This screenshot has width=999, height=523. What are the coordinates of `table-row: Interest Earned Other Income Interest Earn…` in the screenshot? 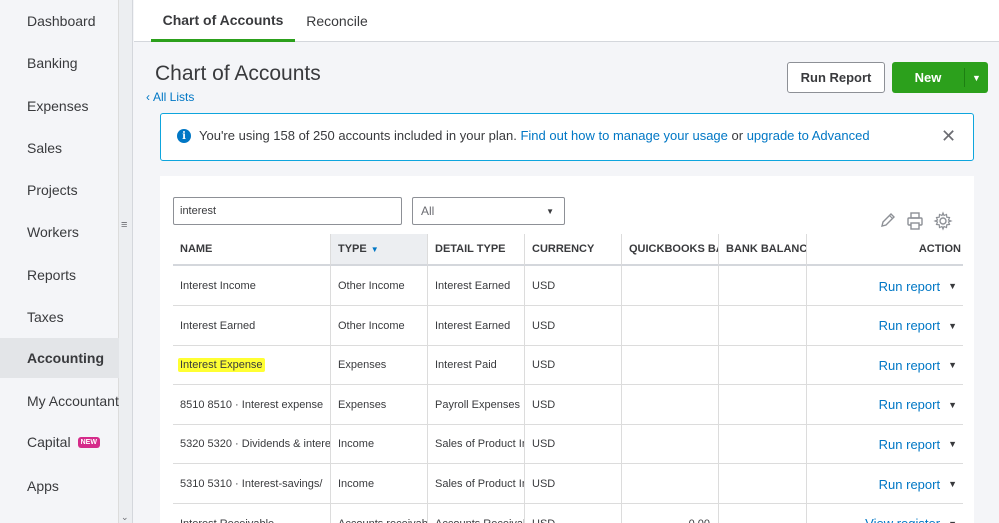 It's located at (568, 325).